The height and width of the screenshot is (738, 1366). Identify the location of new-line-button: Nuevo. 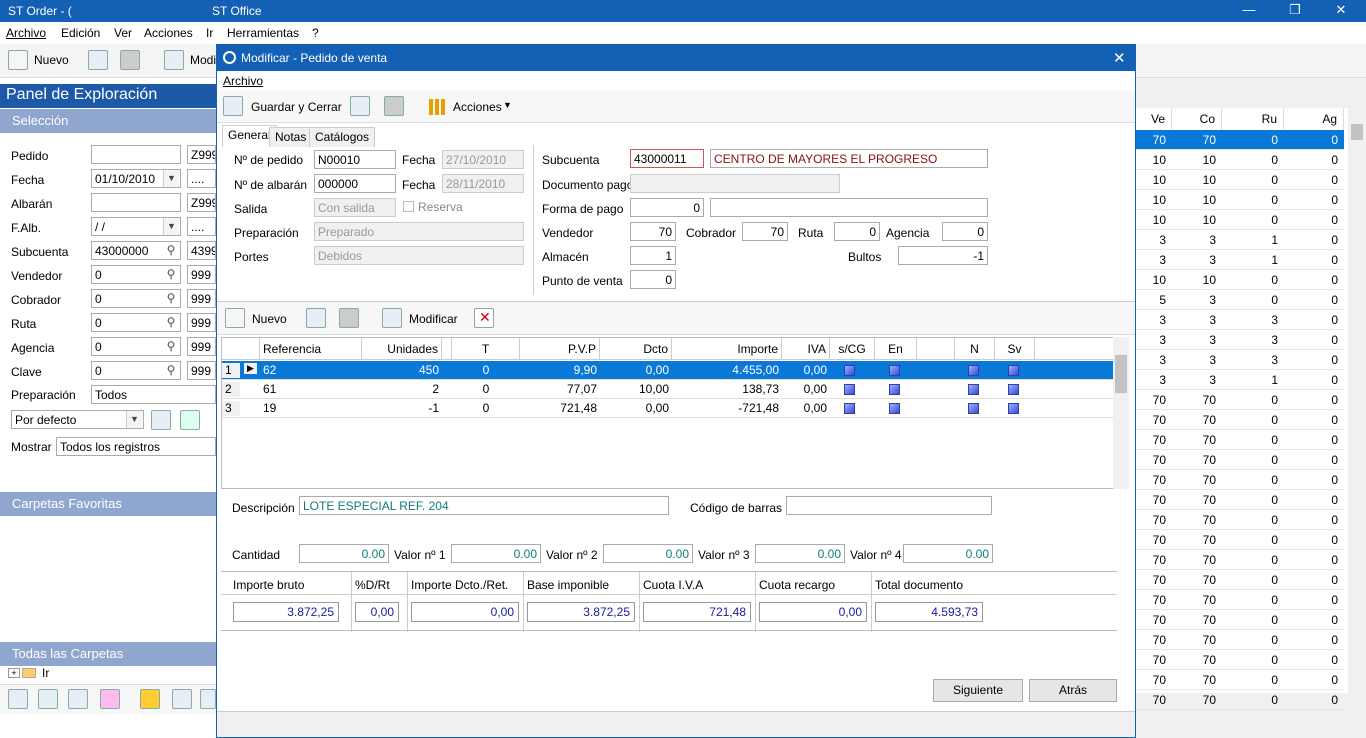
(269, 319).